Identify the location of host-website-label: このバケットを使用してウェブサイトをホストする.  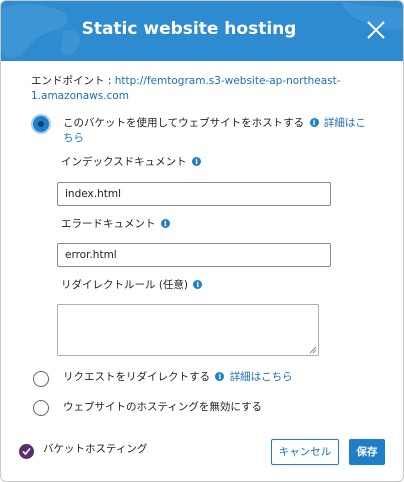
(184, 123).